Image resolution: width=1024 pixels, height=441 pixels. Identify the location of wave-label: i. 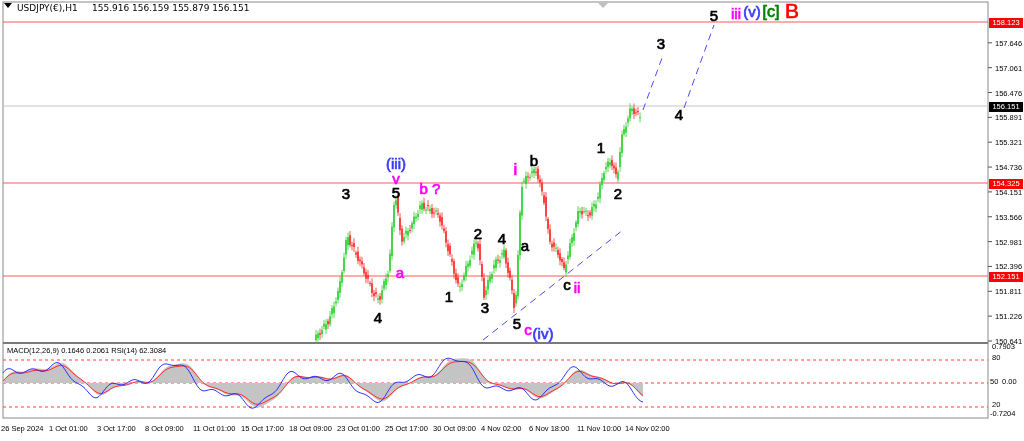
(515, 169).